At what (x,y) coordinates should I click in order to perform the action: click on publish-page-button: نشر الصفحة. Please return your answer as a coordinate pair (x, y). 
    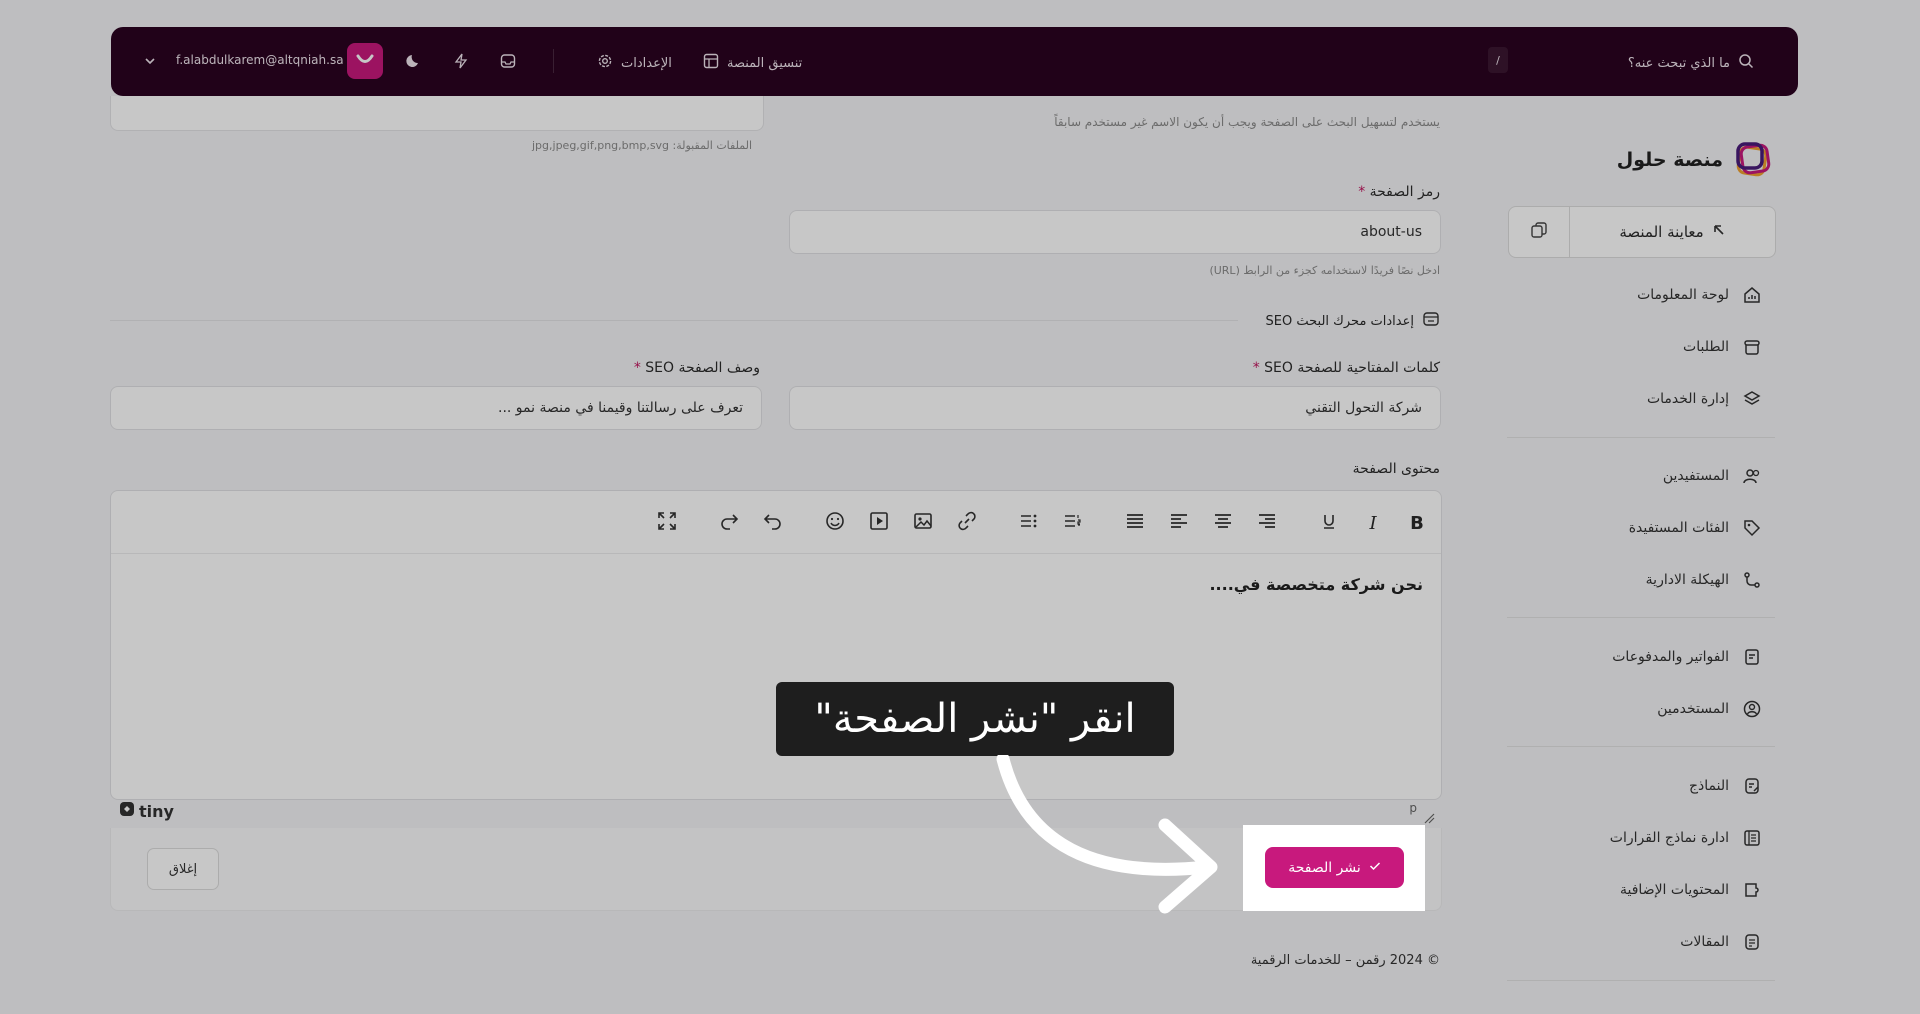
    Looking at the image, I should click on (1334, 867).